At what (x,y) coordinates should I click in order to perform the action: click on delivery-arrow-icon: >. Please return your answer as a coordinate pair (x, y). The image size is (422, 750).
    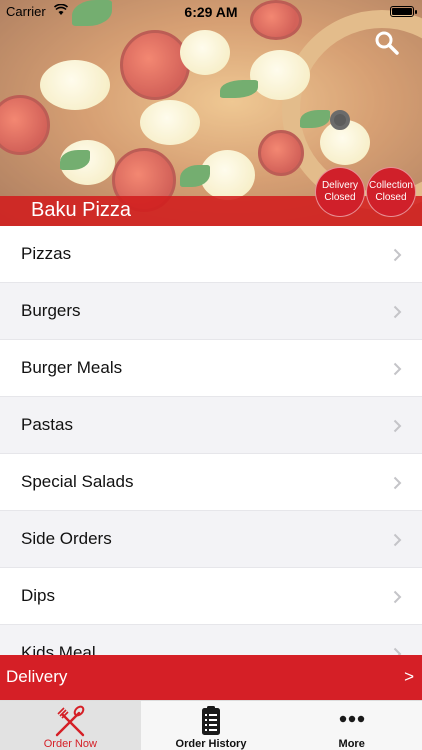
    Looking at the image, I should click on (409, 676).